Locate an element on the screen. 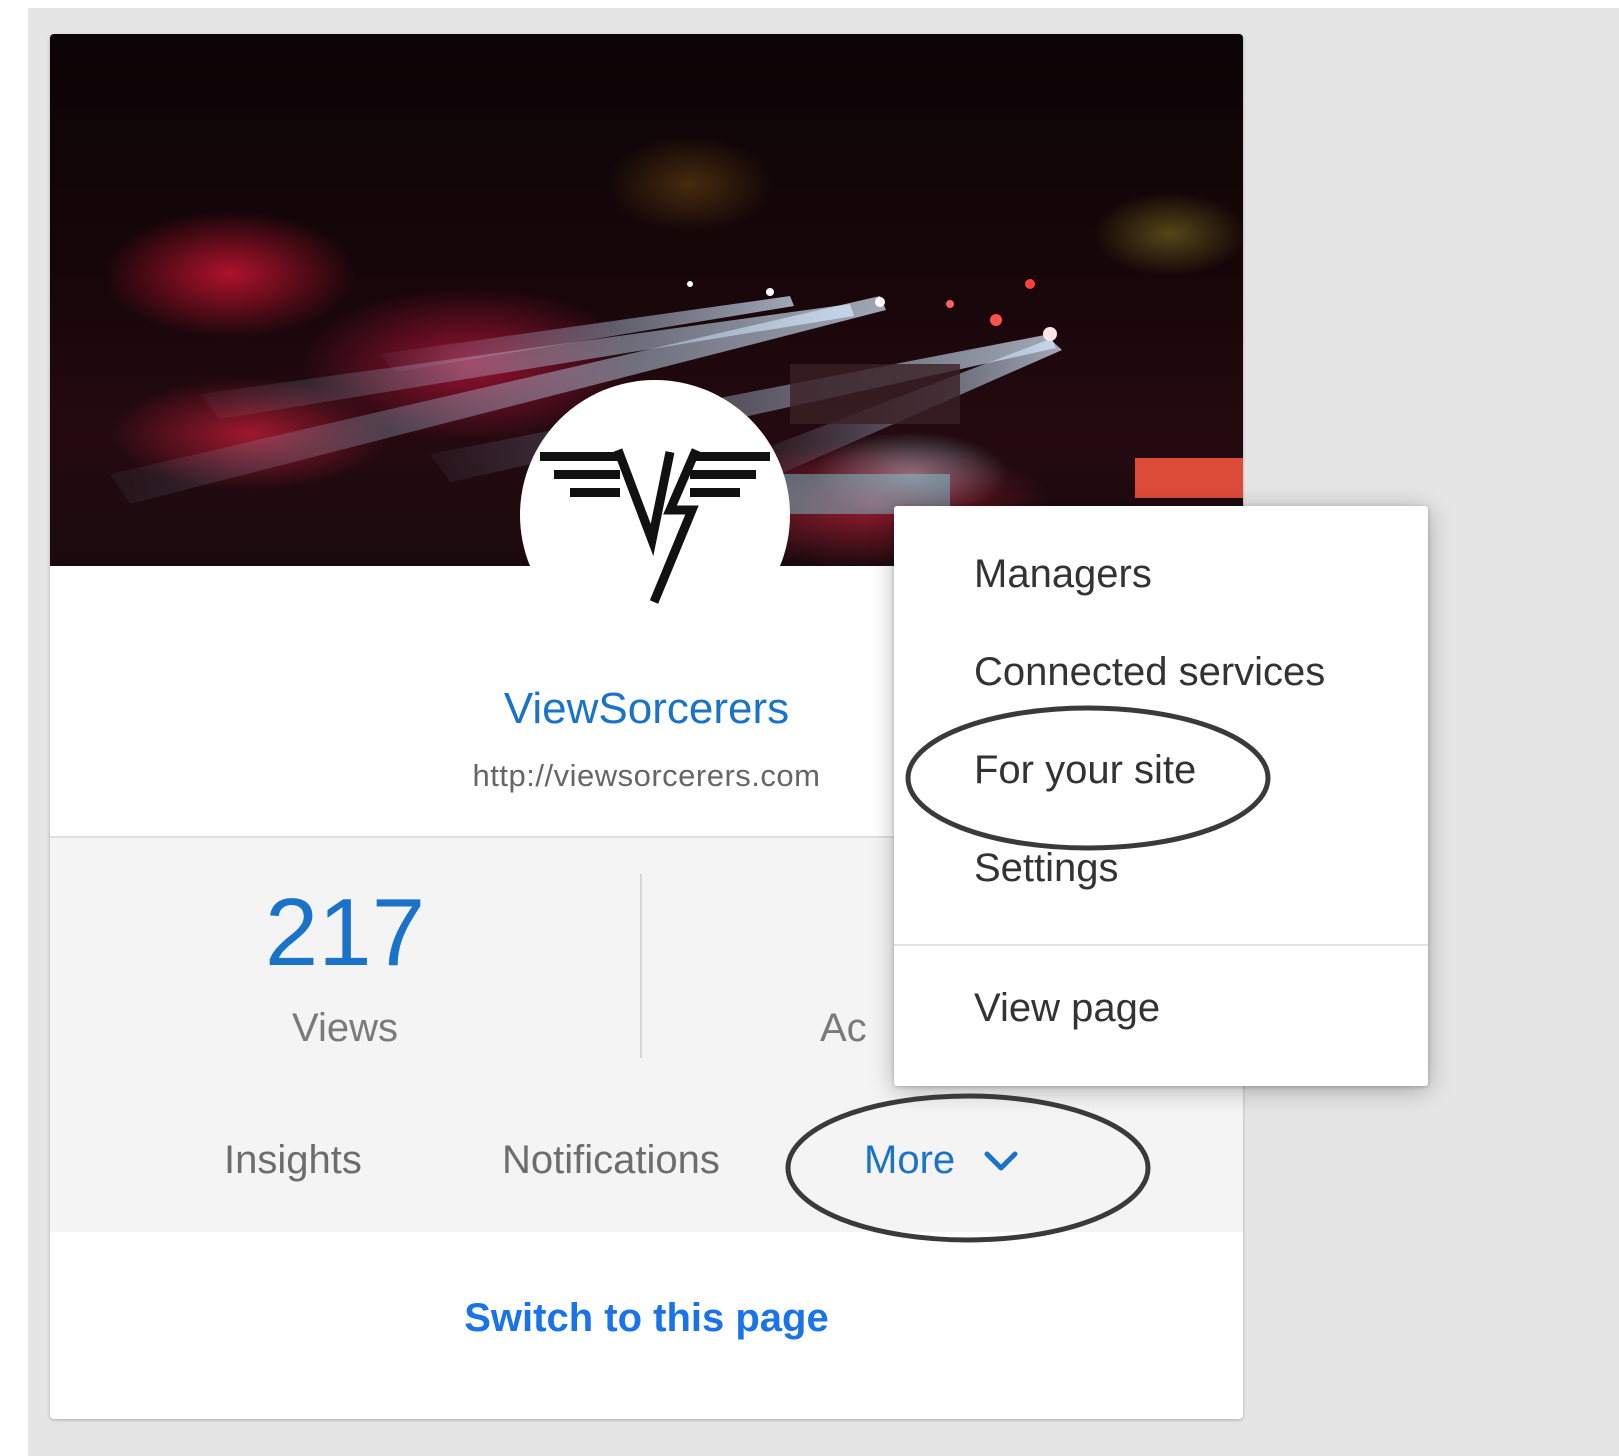 Image resolution: width=1619 pixels, height=1456 pixels. menu-item-for-your-site: For your site is located at coordinates (1085, 770).